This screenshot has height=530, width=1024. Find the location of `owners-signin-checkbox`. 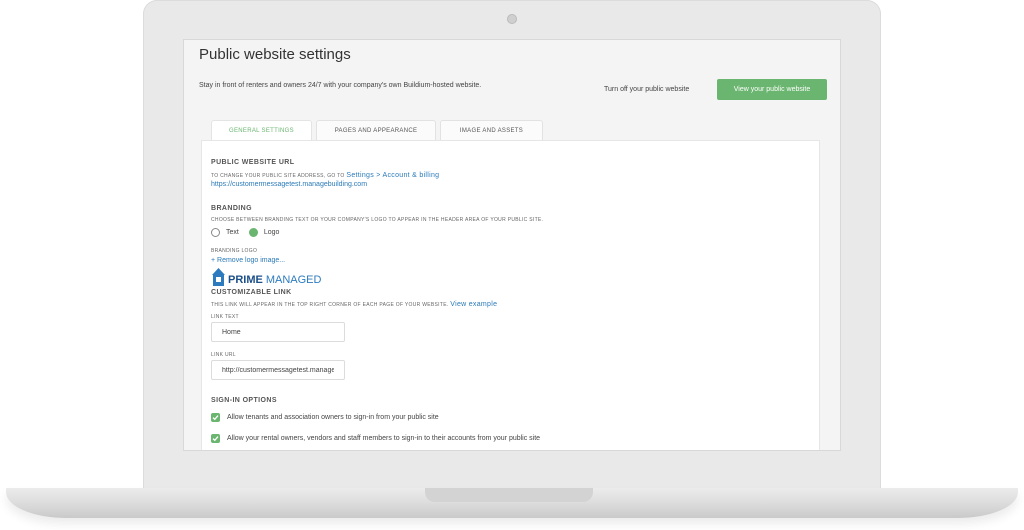

owners-signin-checkbox is located at coordinates (215, 438).